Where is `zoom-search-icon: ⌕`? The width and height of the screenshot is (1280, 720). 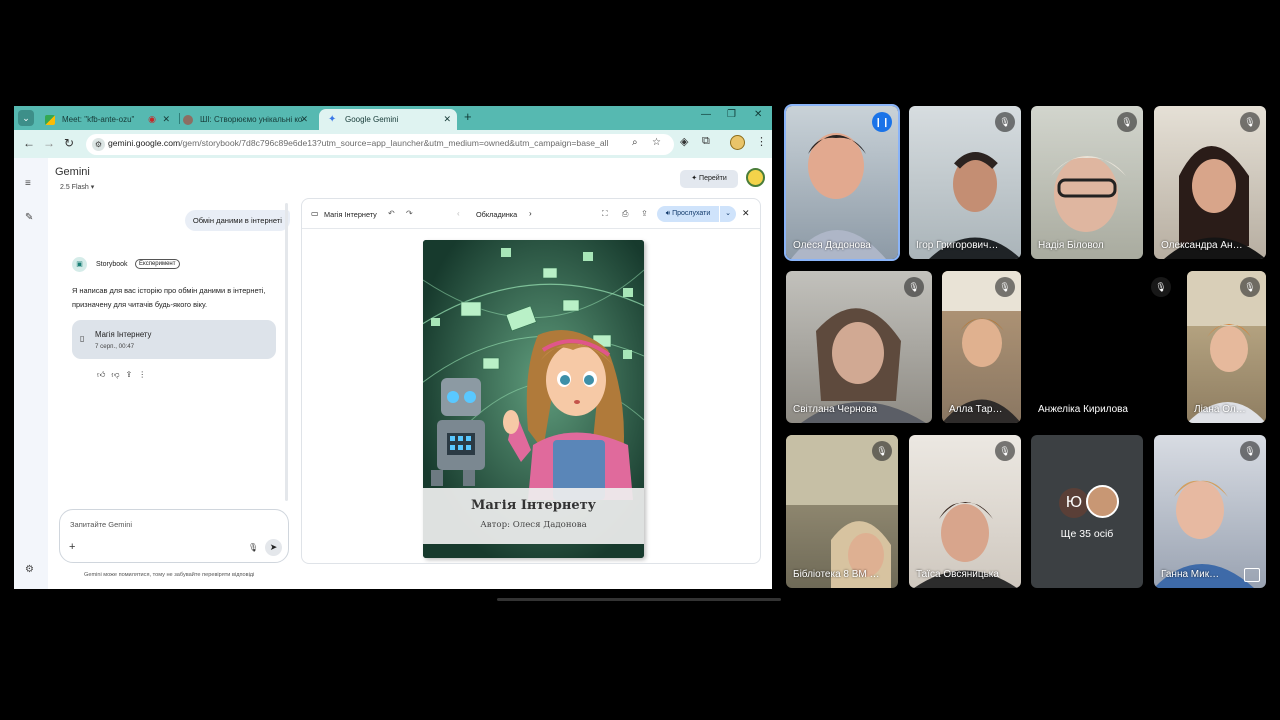 zoom-search-icon: ⌕ is located at coordinates (635, 142).